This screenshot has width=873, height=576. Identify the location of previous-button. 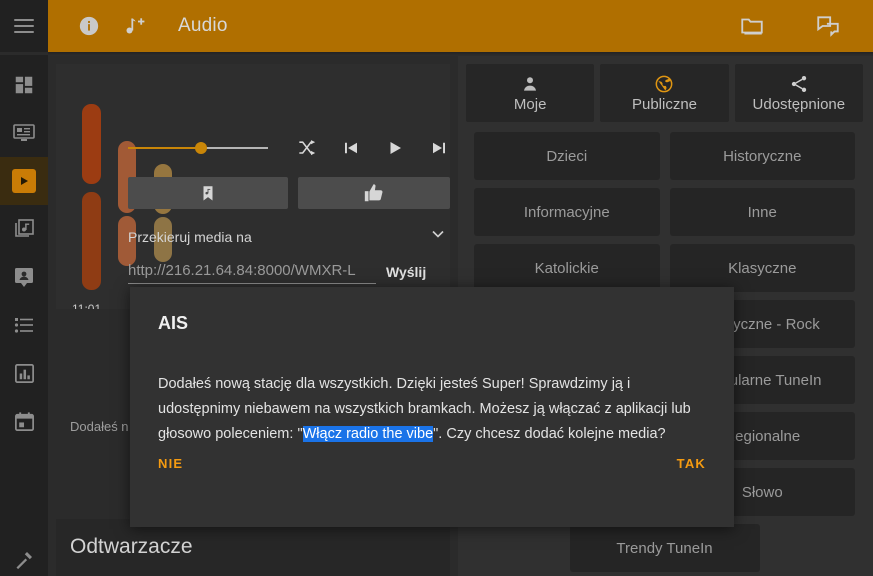
(351, 148).